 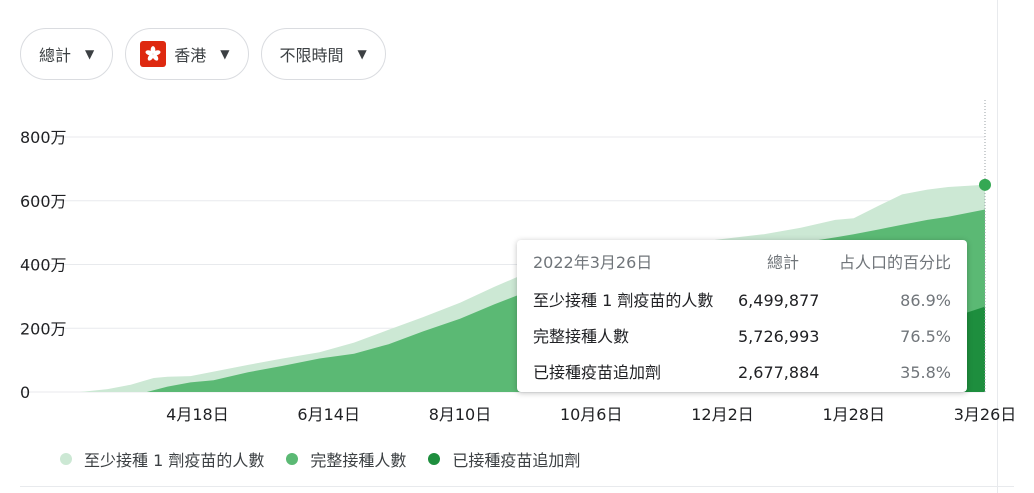 I want to click on region-filter-button: 香港 ▼, so click(x=187, y=54).